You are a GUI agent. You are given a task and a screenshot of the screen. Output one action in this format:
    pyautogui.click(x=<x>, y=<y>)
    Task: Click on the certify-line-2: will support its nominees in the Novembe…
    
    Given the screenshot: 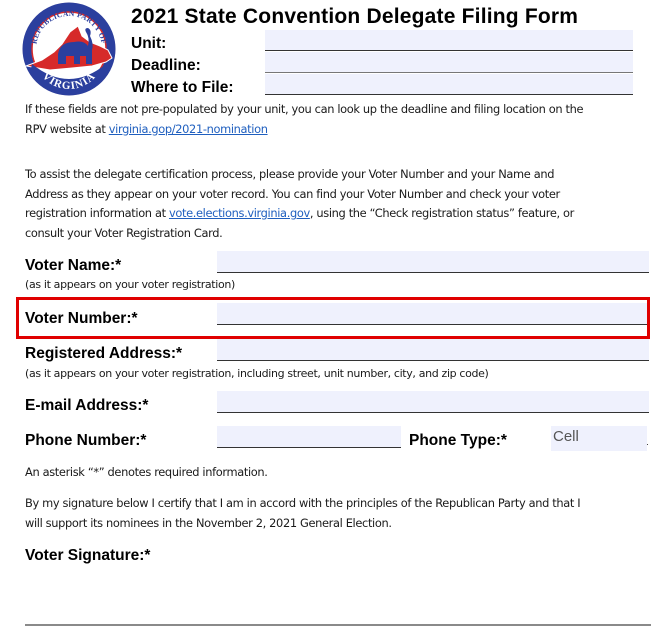 What is the action you would take?
    pyautogui.click(x=208, y=522)
    